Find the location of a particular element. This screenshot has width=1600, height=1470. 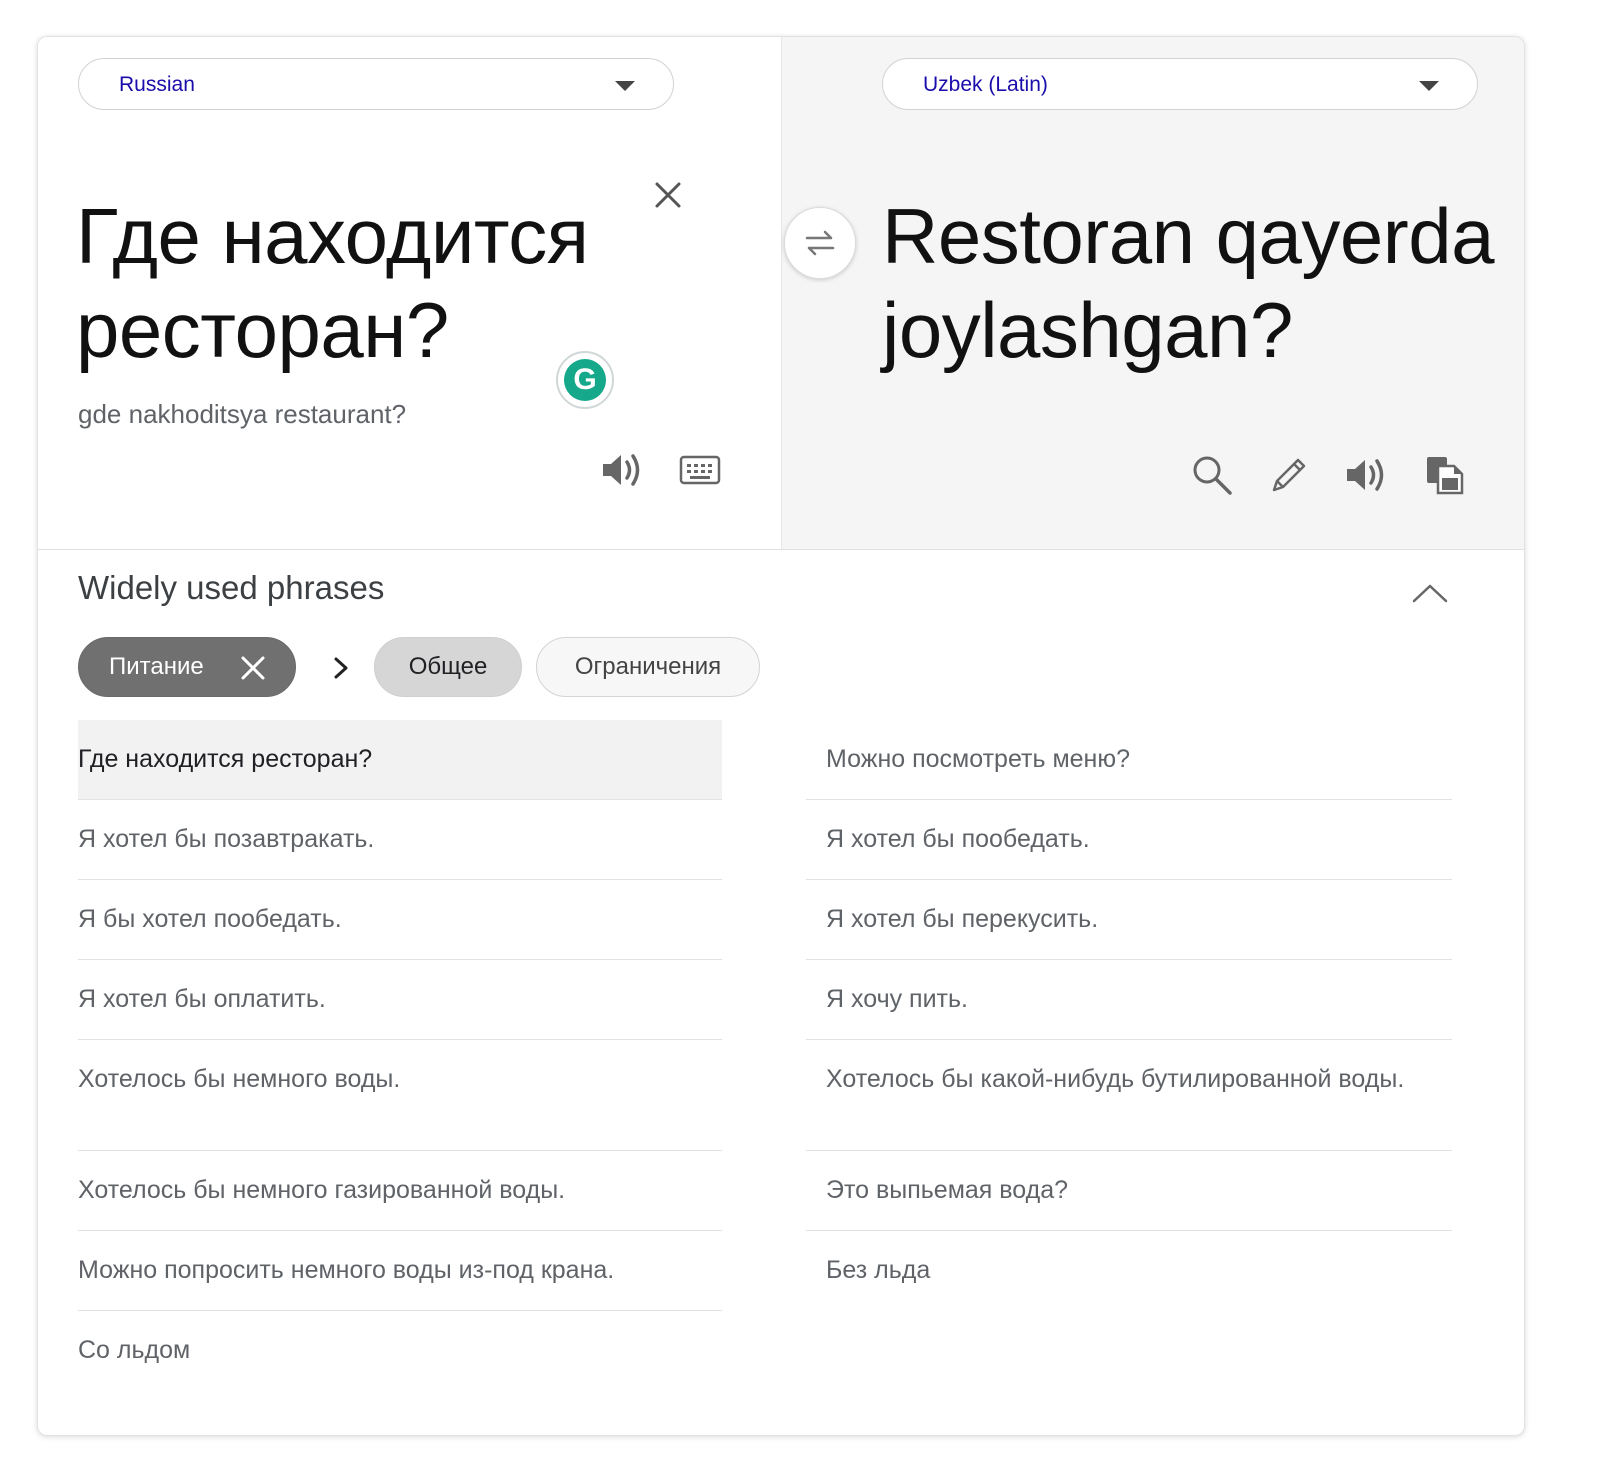

copy-button is located at coordinates (1445, 475).